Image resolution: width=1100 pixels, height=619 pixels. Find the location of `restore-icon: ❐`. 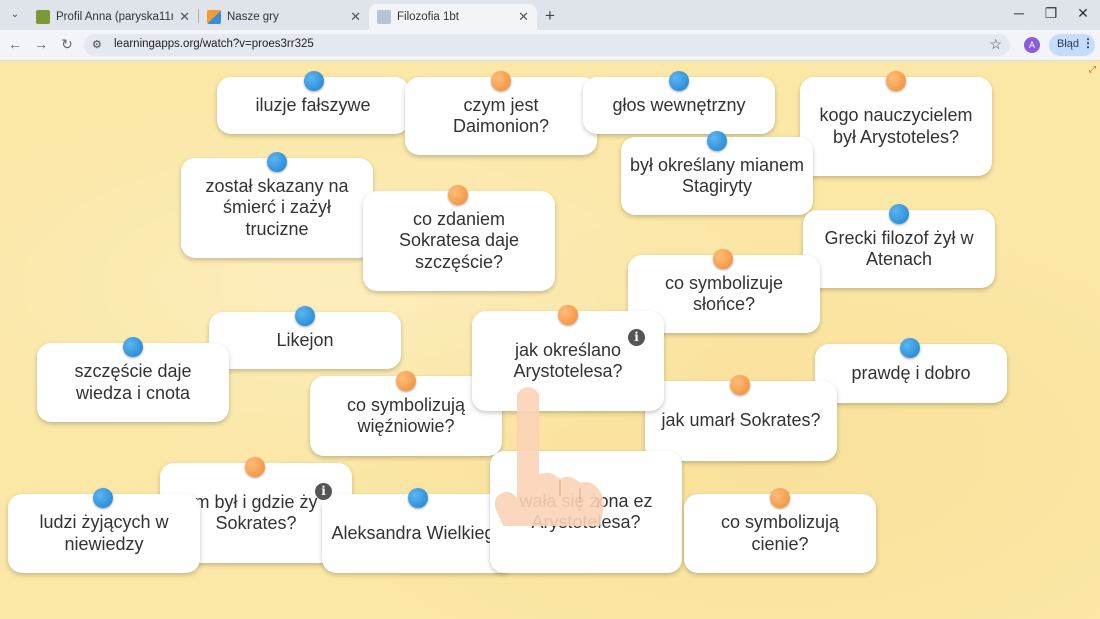

restore-icon: ❐ is located at coordinates (1051, 13).